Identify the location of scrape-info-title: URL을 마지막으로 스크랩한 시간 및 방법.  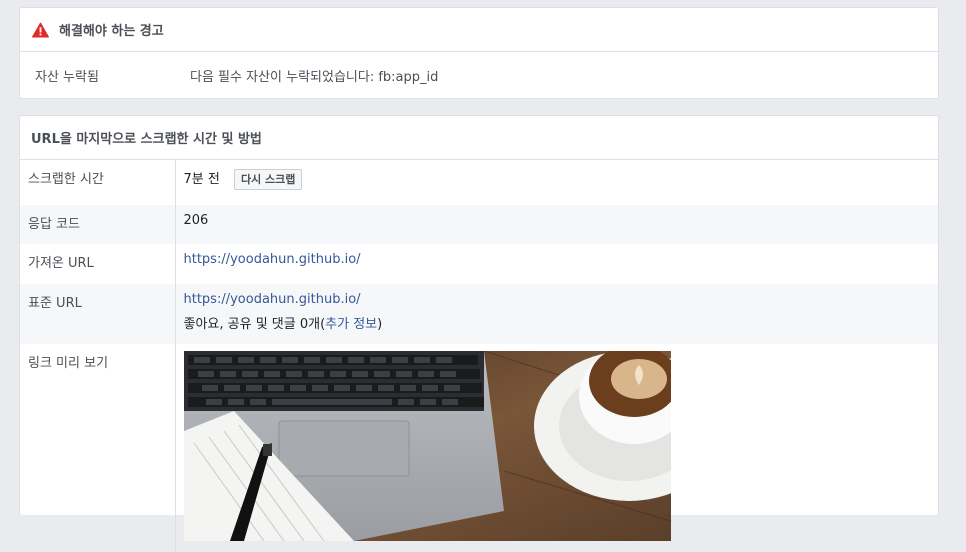
(146, 139).